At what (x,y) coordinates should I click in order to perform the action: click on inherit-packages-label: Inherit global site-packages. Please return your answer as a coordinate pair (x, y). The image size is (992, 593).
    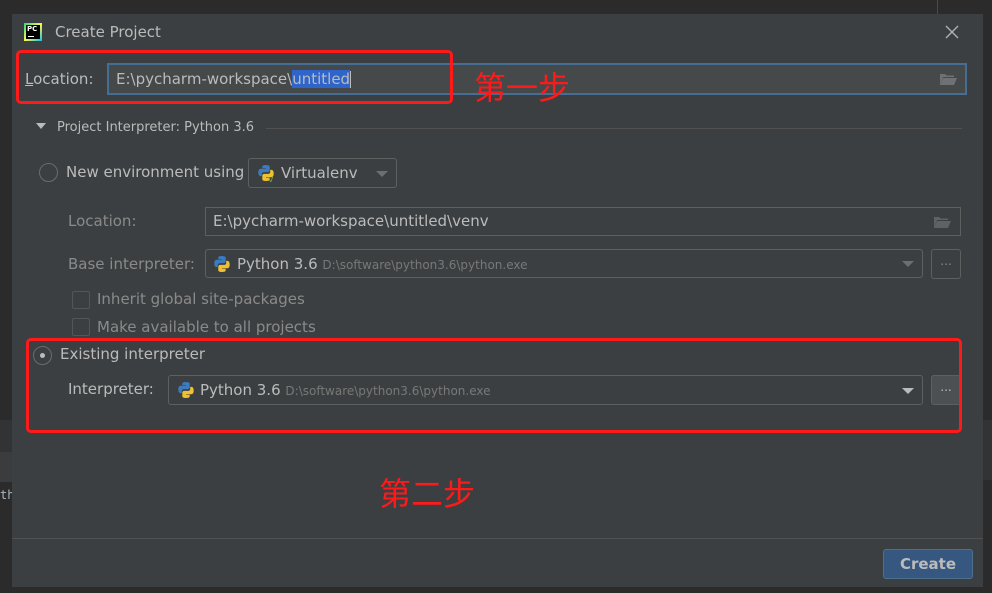
    Looking at the image, I should click on (201, 299).